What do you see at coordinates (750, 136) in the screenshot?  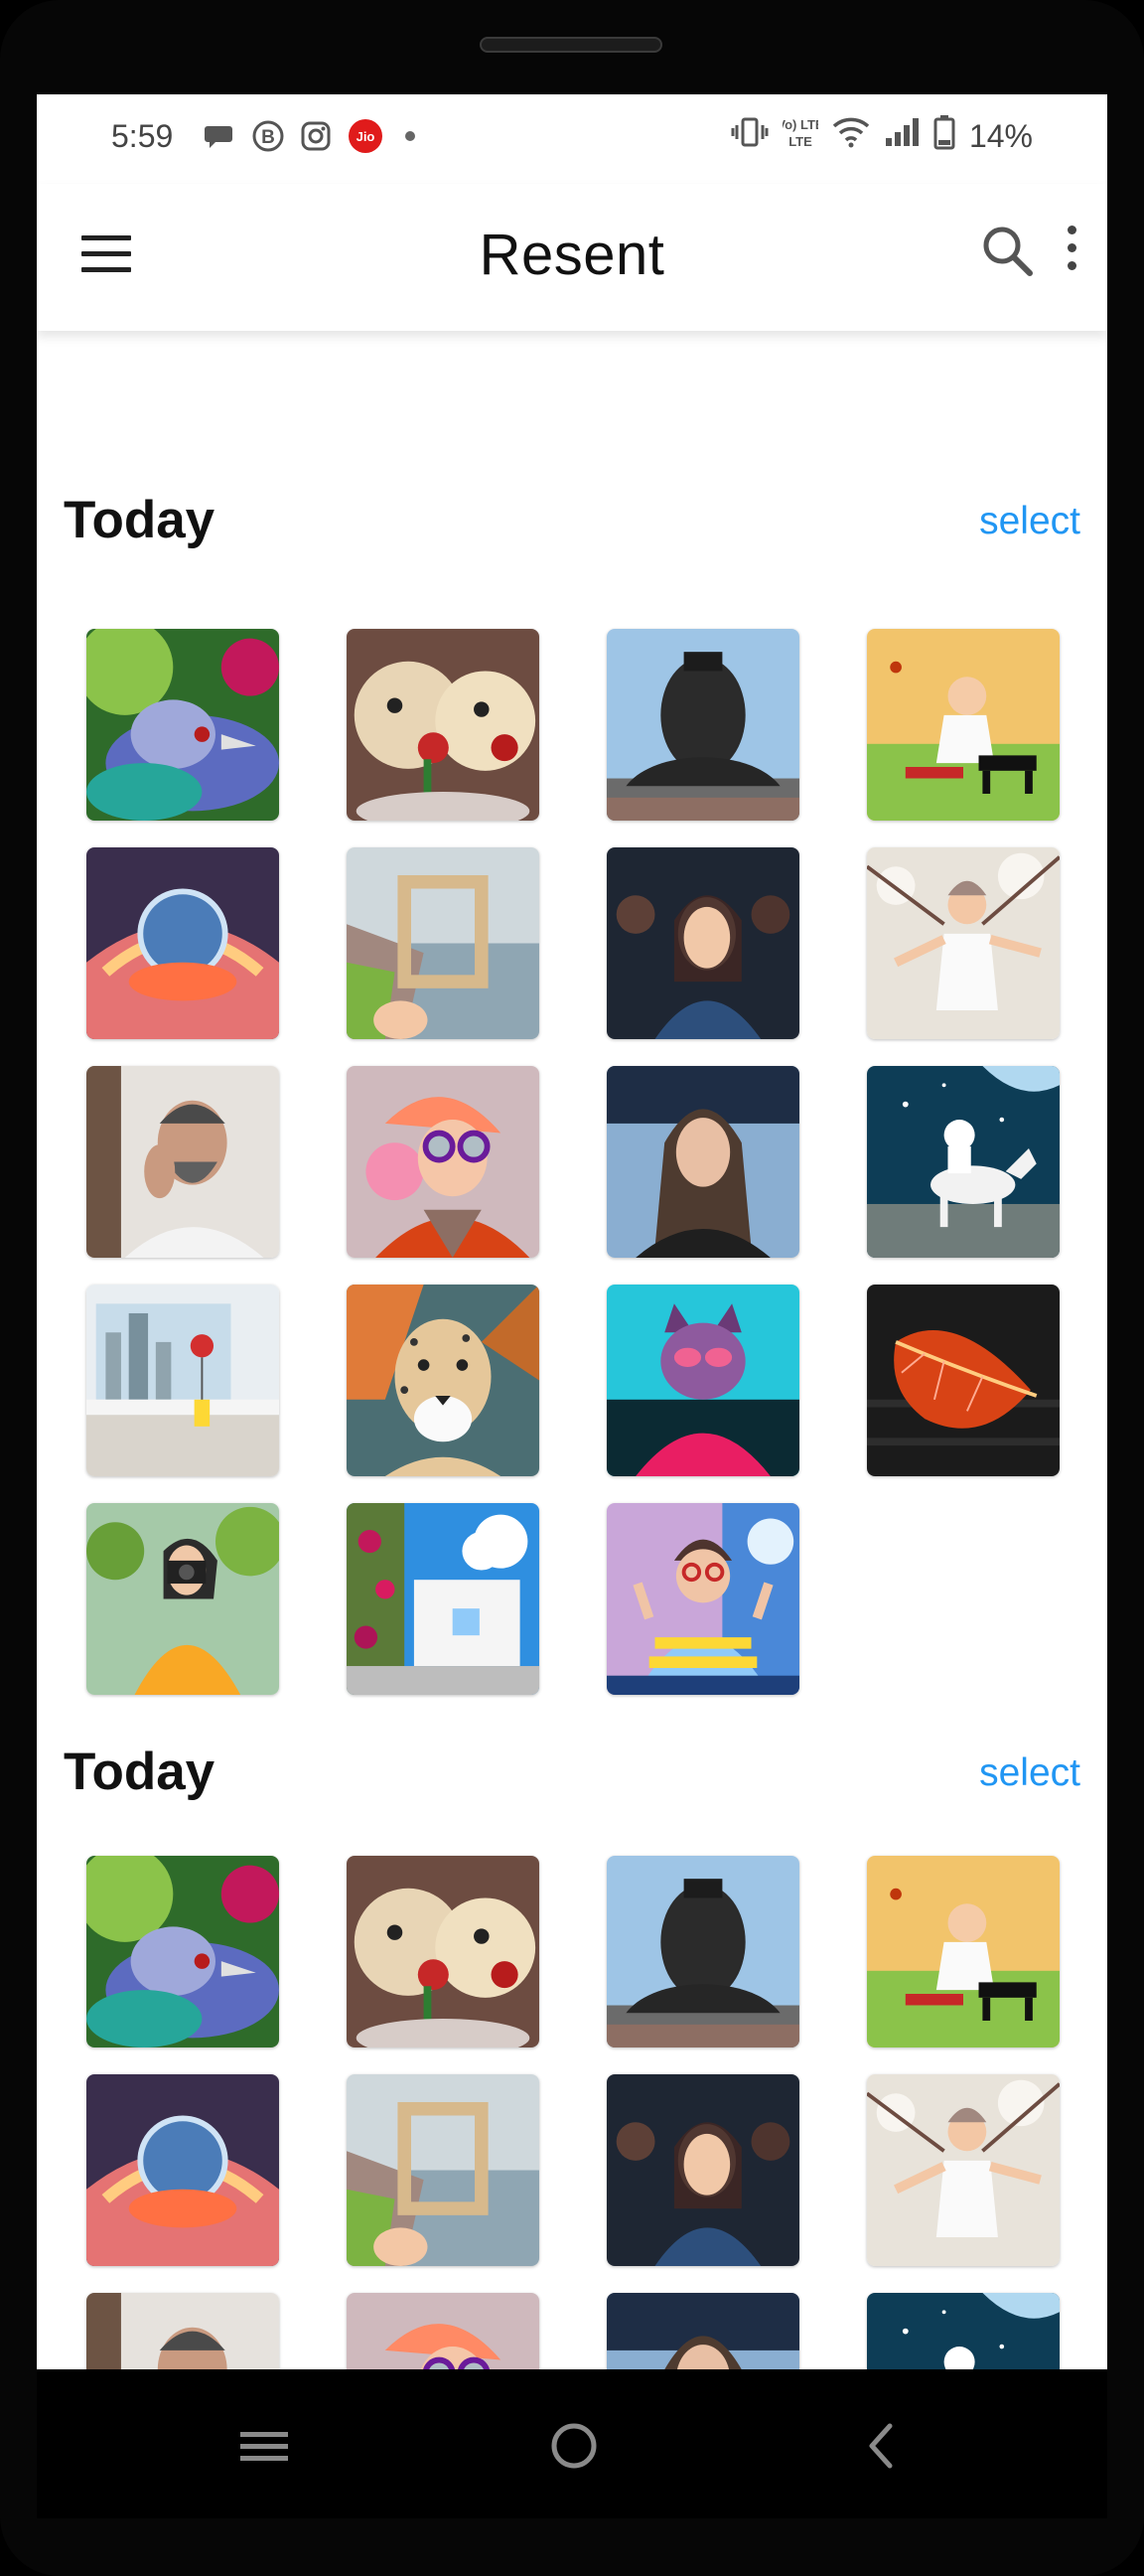 I see `vibrate-icon` at bounding box center [750, 136].